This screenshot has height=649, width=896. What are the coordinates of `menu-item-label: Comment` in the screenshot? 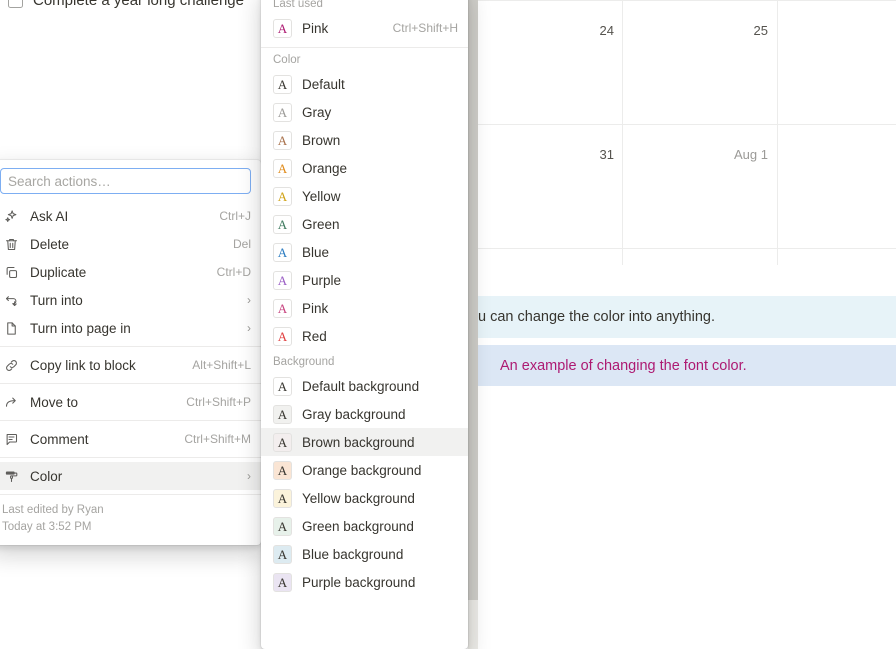 It's located at (59, 439).